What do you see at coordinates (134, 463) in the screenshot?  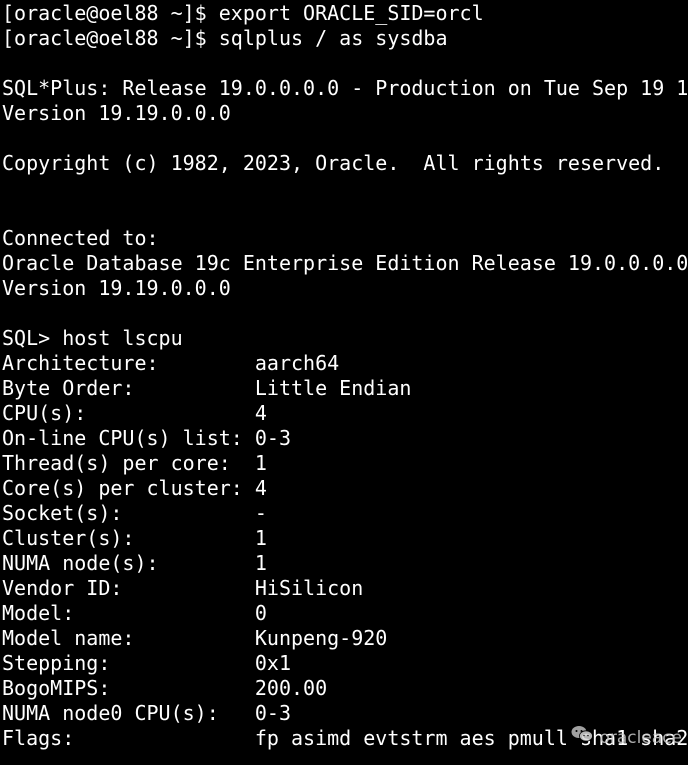 I see `terminal-line: Thread(s) per core: 1` at bounding box center [134, 463].